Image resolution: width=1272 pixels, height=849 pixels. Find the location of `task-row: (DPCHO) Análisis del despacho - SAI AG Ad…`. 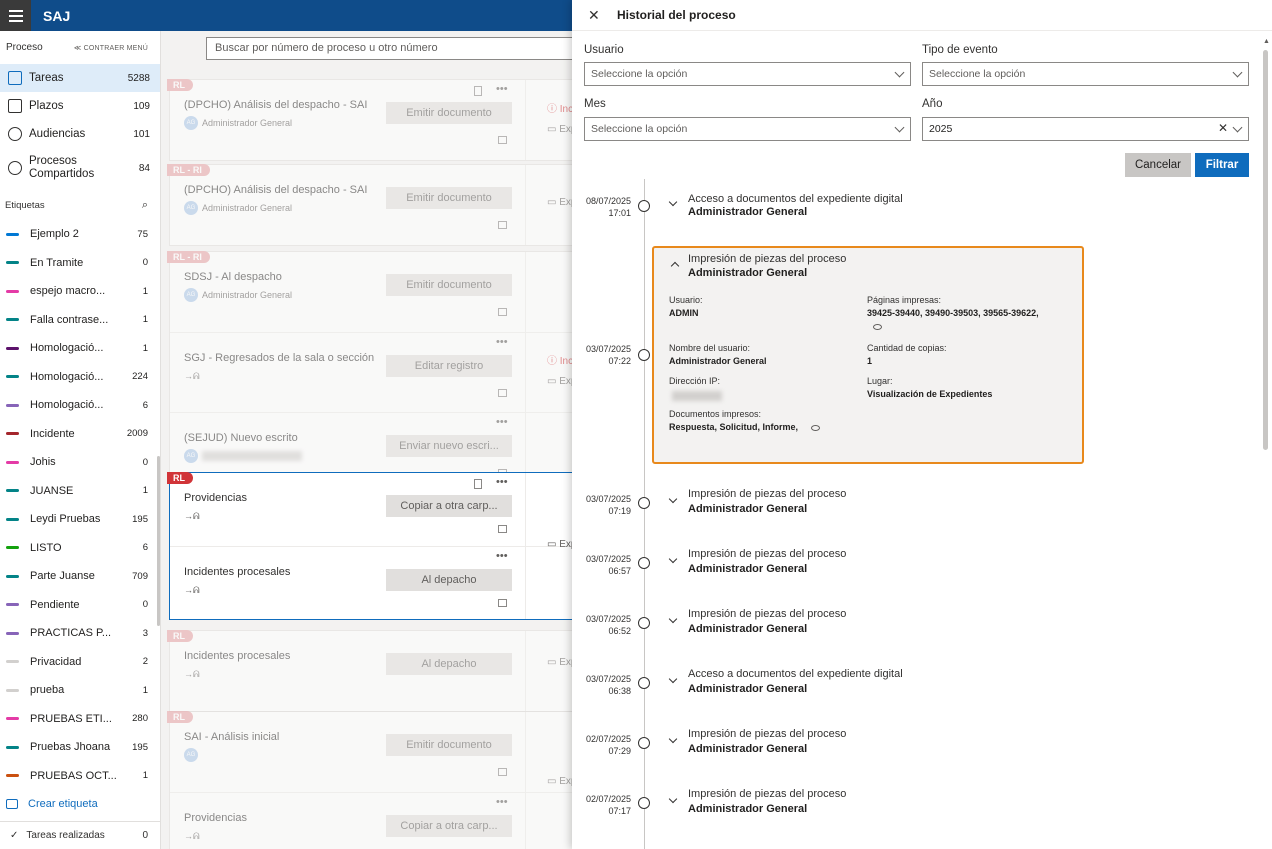

task-row: (DPCHO) Análisis del despacho - SAI AG Ad… is located at coordinates (371, 205).